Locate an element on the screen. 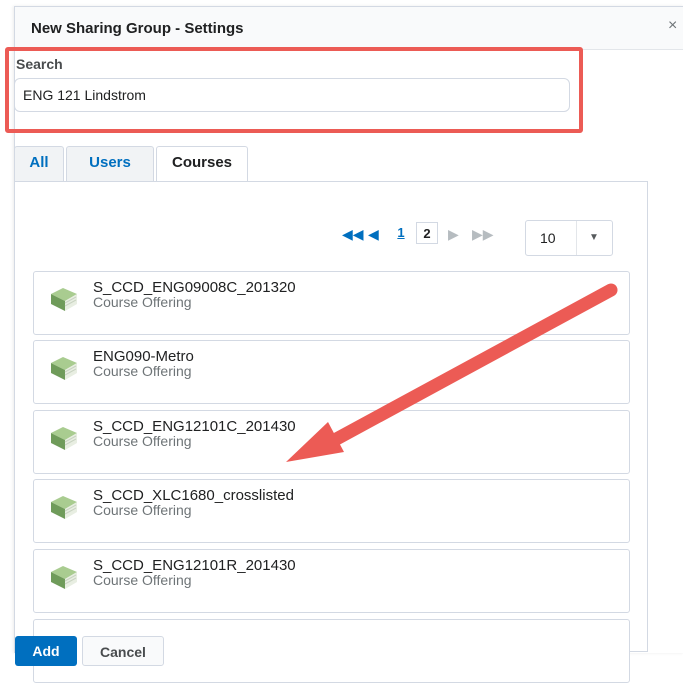 The height and width of the screenshot is (683, 683). search-annotation-box is located at coordinates (294, 90).